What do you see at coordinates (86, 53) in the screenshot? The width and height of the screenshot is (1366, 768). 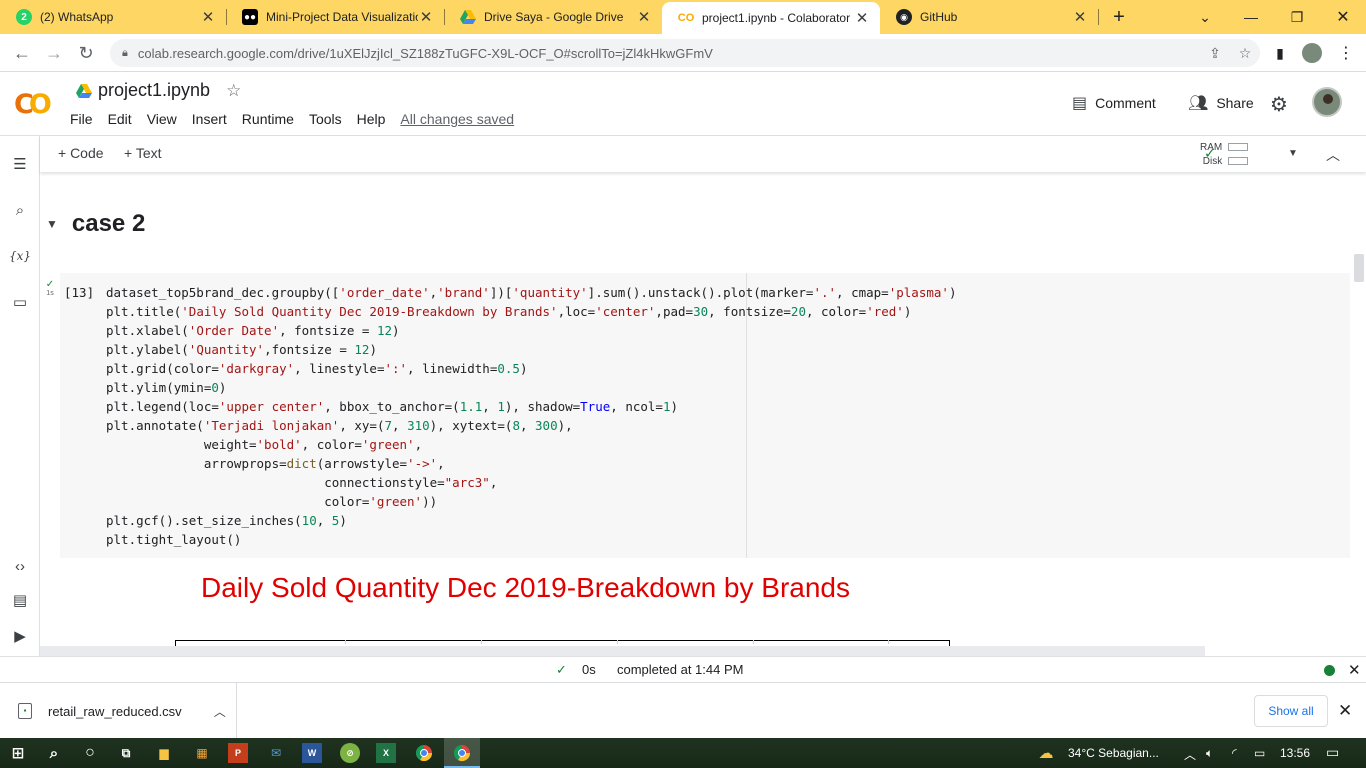 I see `reload-icon: ↻` at bounding box center [86, 53].